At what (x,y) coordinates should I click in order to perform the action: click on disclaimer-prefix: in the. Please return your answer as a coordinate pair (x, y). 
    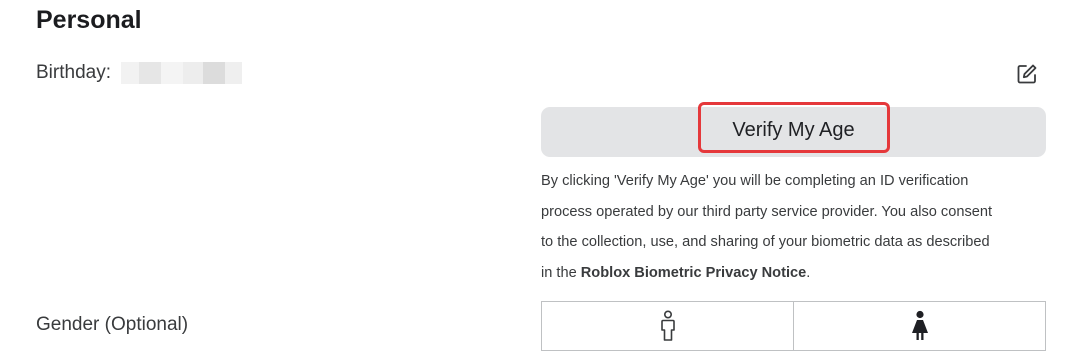
    Looking at the image, I should click on (561, 272).